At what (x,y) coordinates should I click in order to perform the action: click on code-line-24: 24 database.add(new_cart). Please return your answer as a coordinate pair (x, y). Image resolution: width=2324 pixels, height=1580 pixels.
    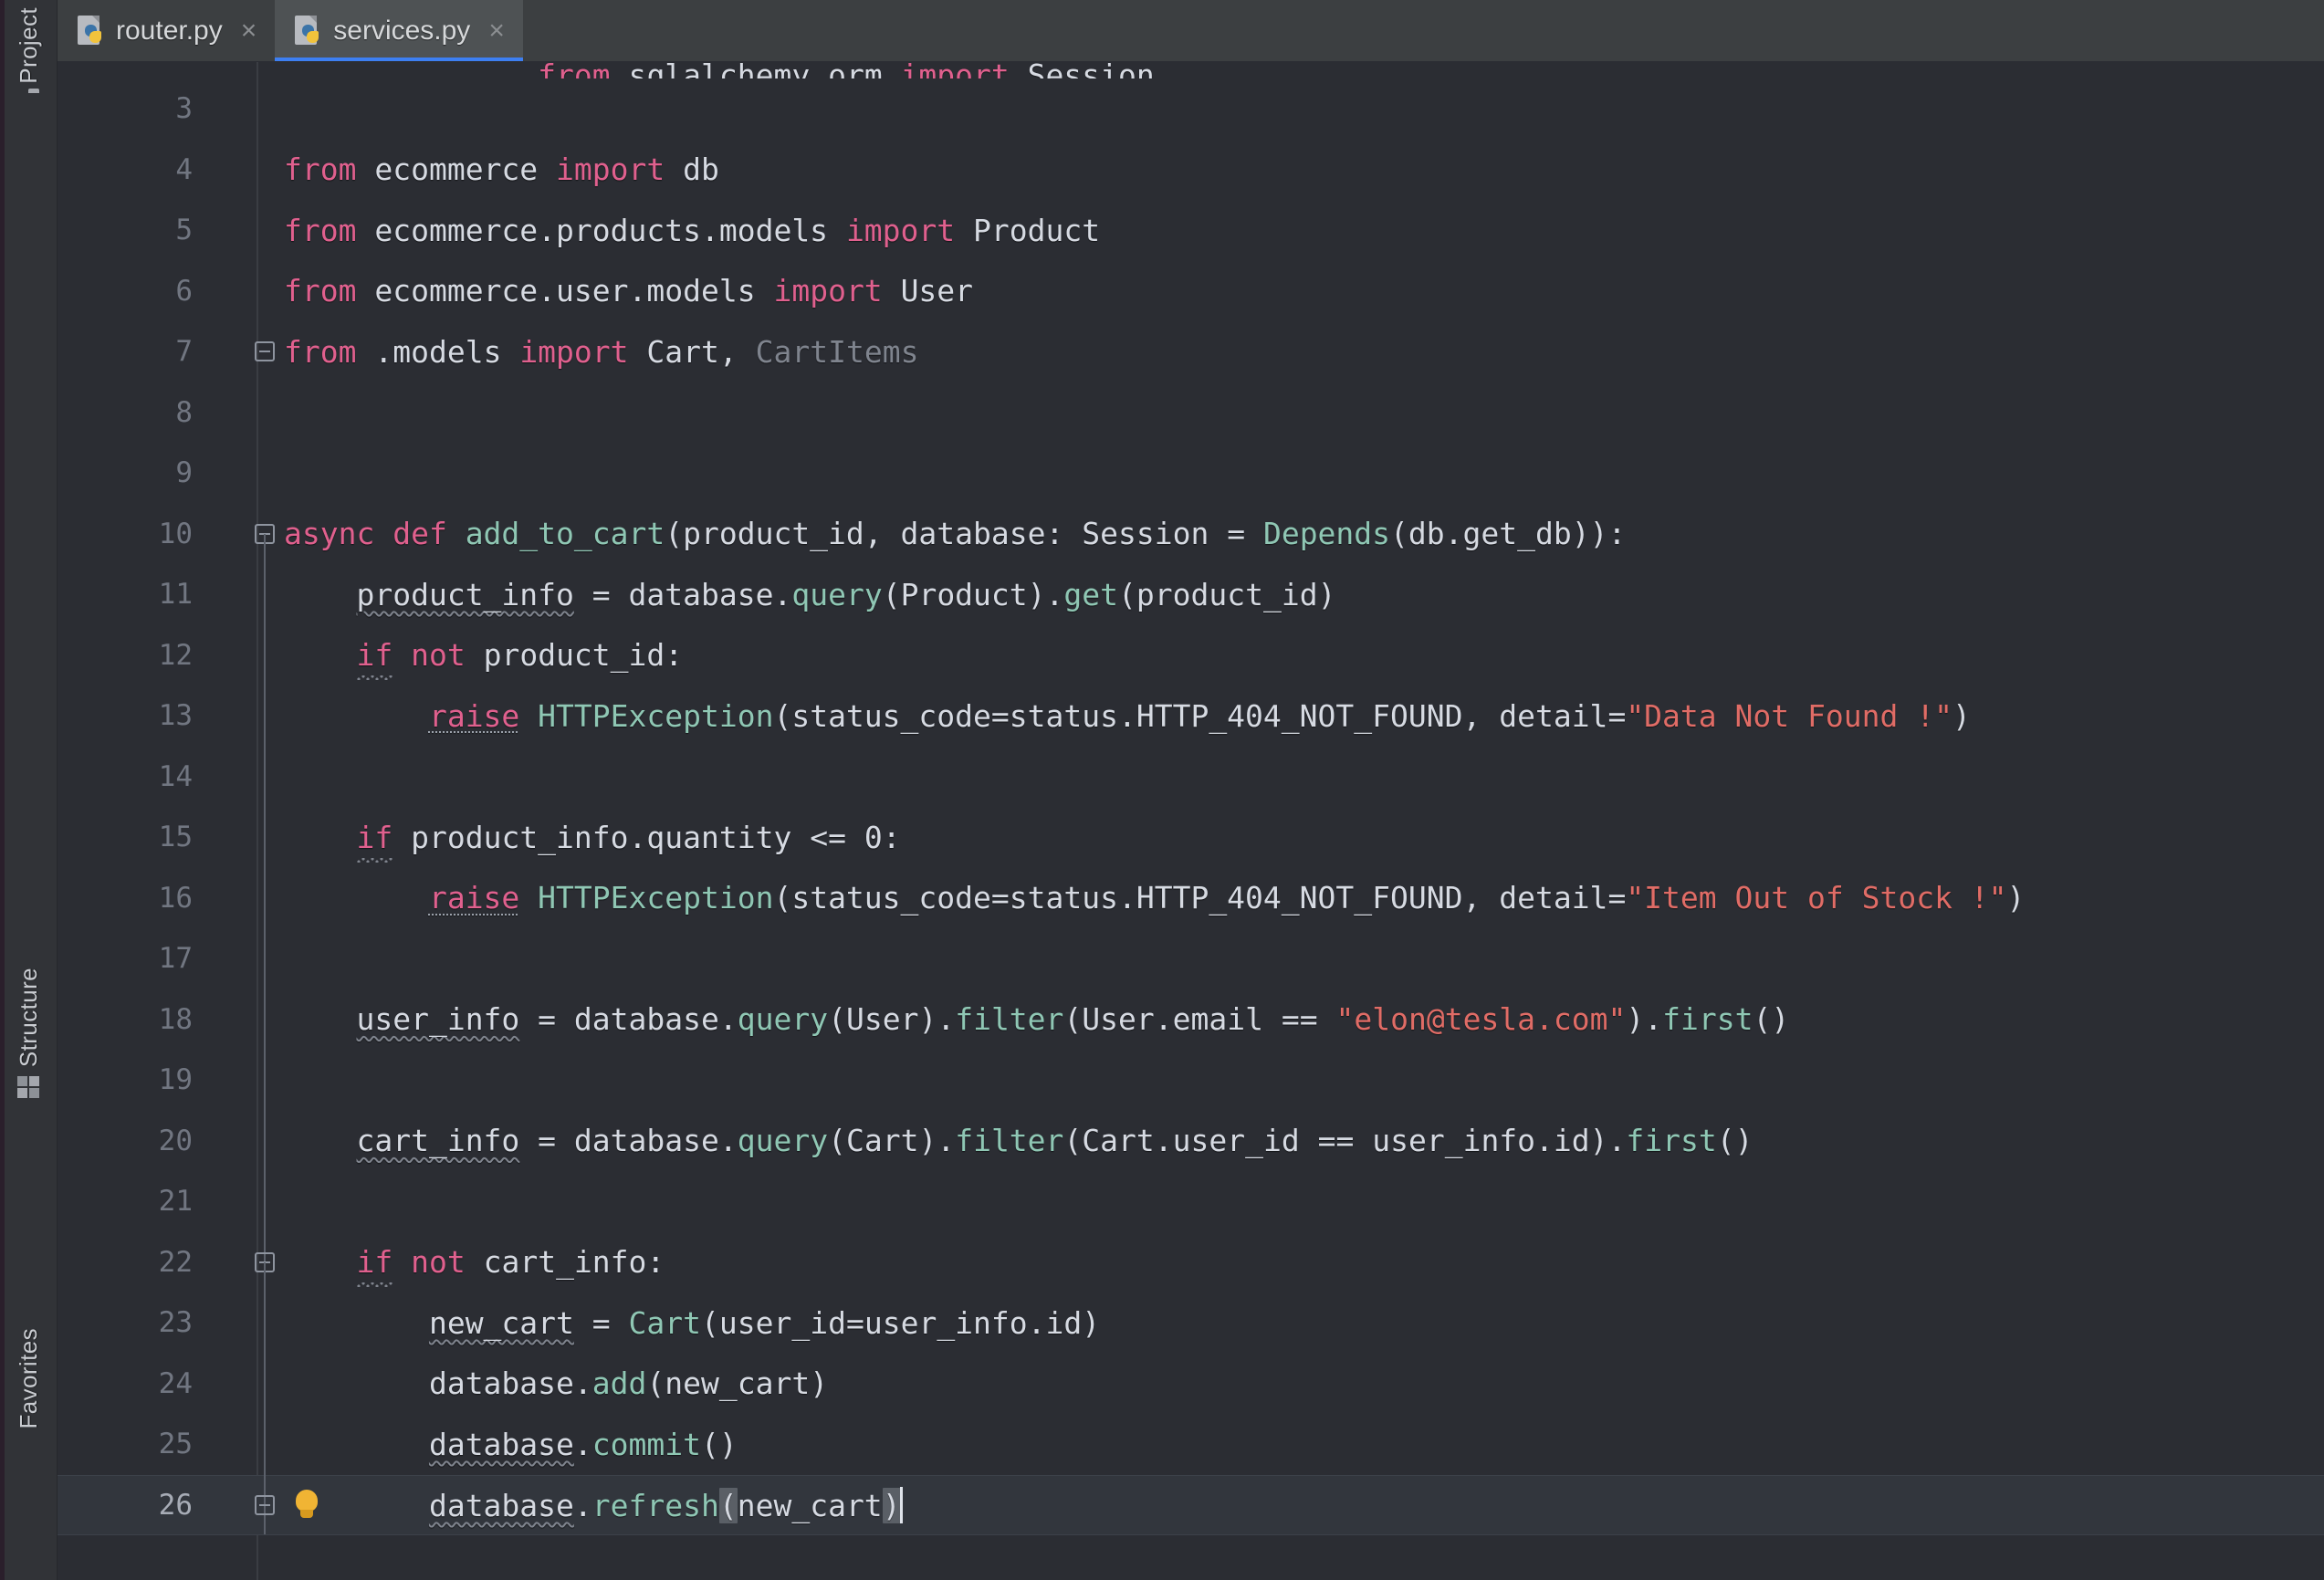
    Looking at the image, I should click on (1191, 1383).